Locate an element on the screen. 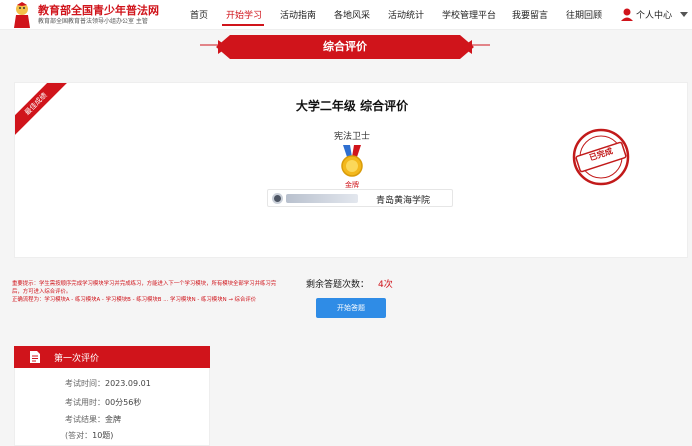 This screenshot has width=692, height=446. nav-regional-showcase: 各地风采 is located at coordinates (352, 14).